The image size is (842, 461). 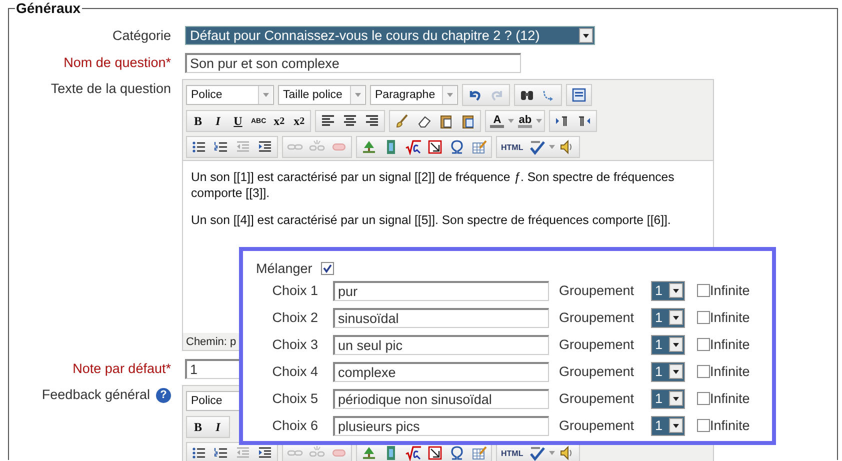 I want to click on color-button: ab, so click(x=525, y=121).